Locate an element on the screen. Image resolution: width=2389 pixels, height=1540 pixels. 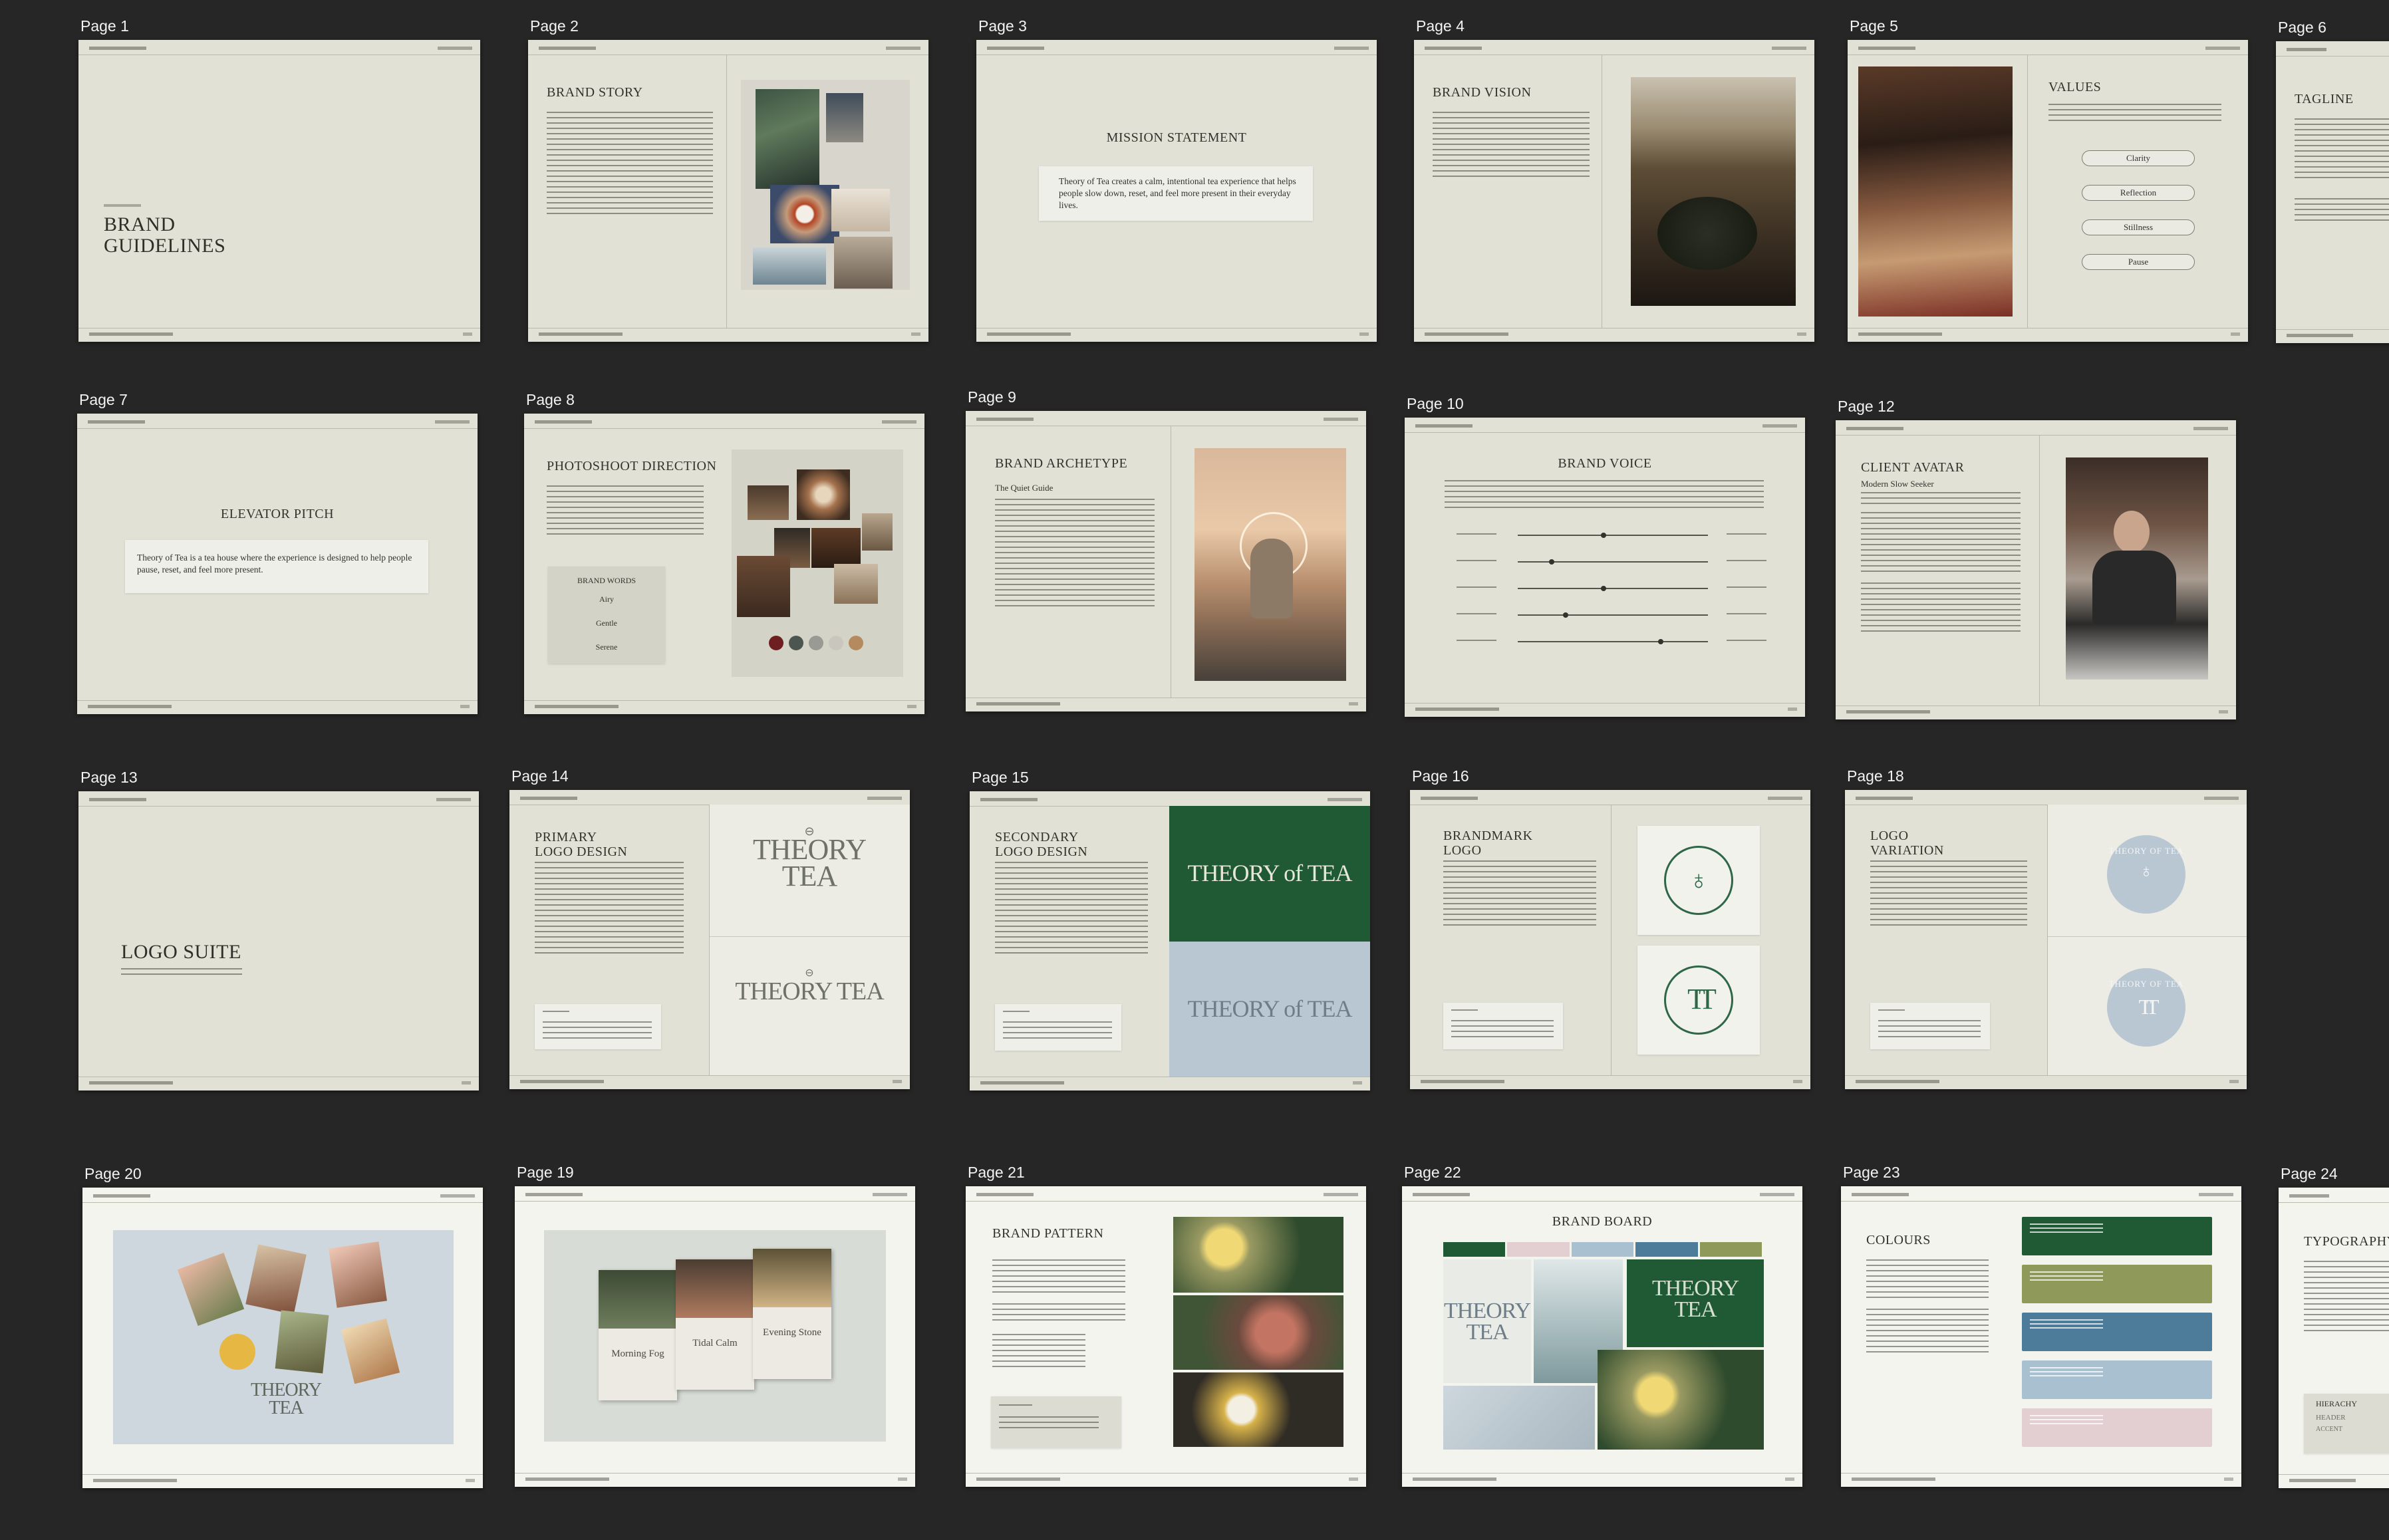
page-canvas: BRANDMARK LOGO ♁ TT is located at coordinates (1610, 939).